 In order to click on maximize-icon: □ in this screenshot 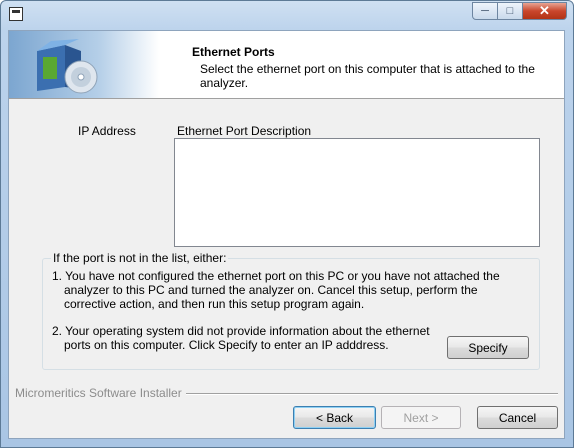, I will do `click(510, 11)`.